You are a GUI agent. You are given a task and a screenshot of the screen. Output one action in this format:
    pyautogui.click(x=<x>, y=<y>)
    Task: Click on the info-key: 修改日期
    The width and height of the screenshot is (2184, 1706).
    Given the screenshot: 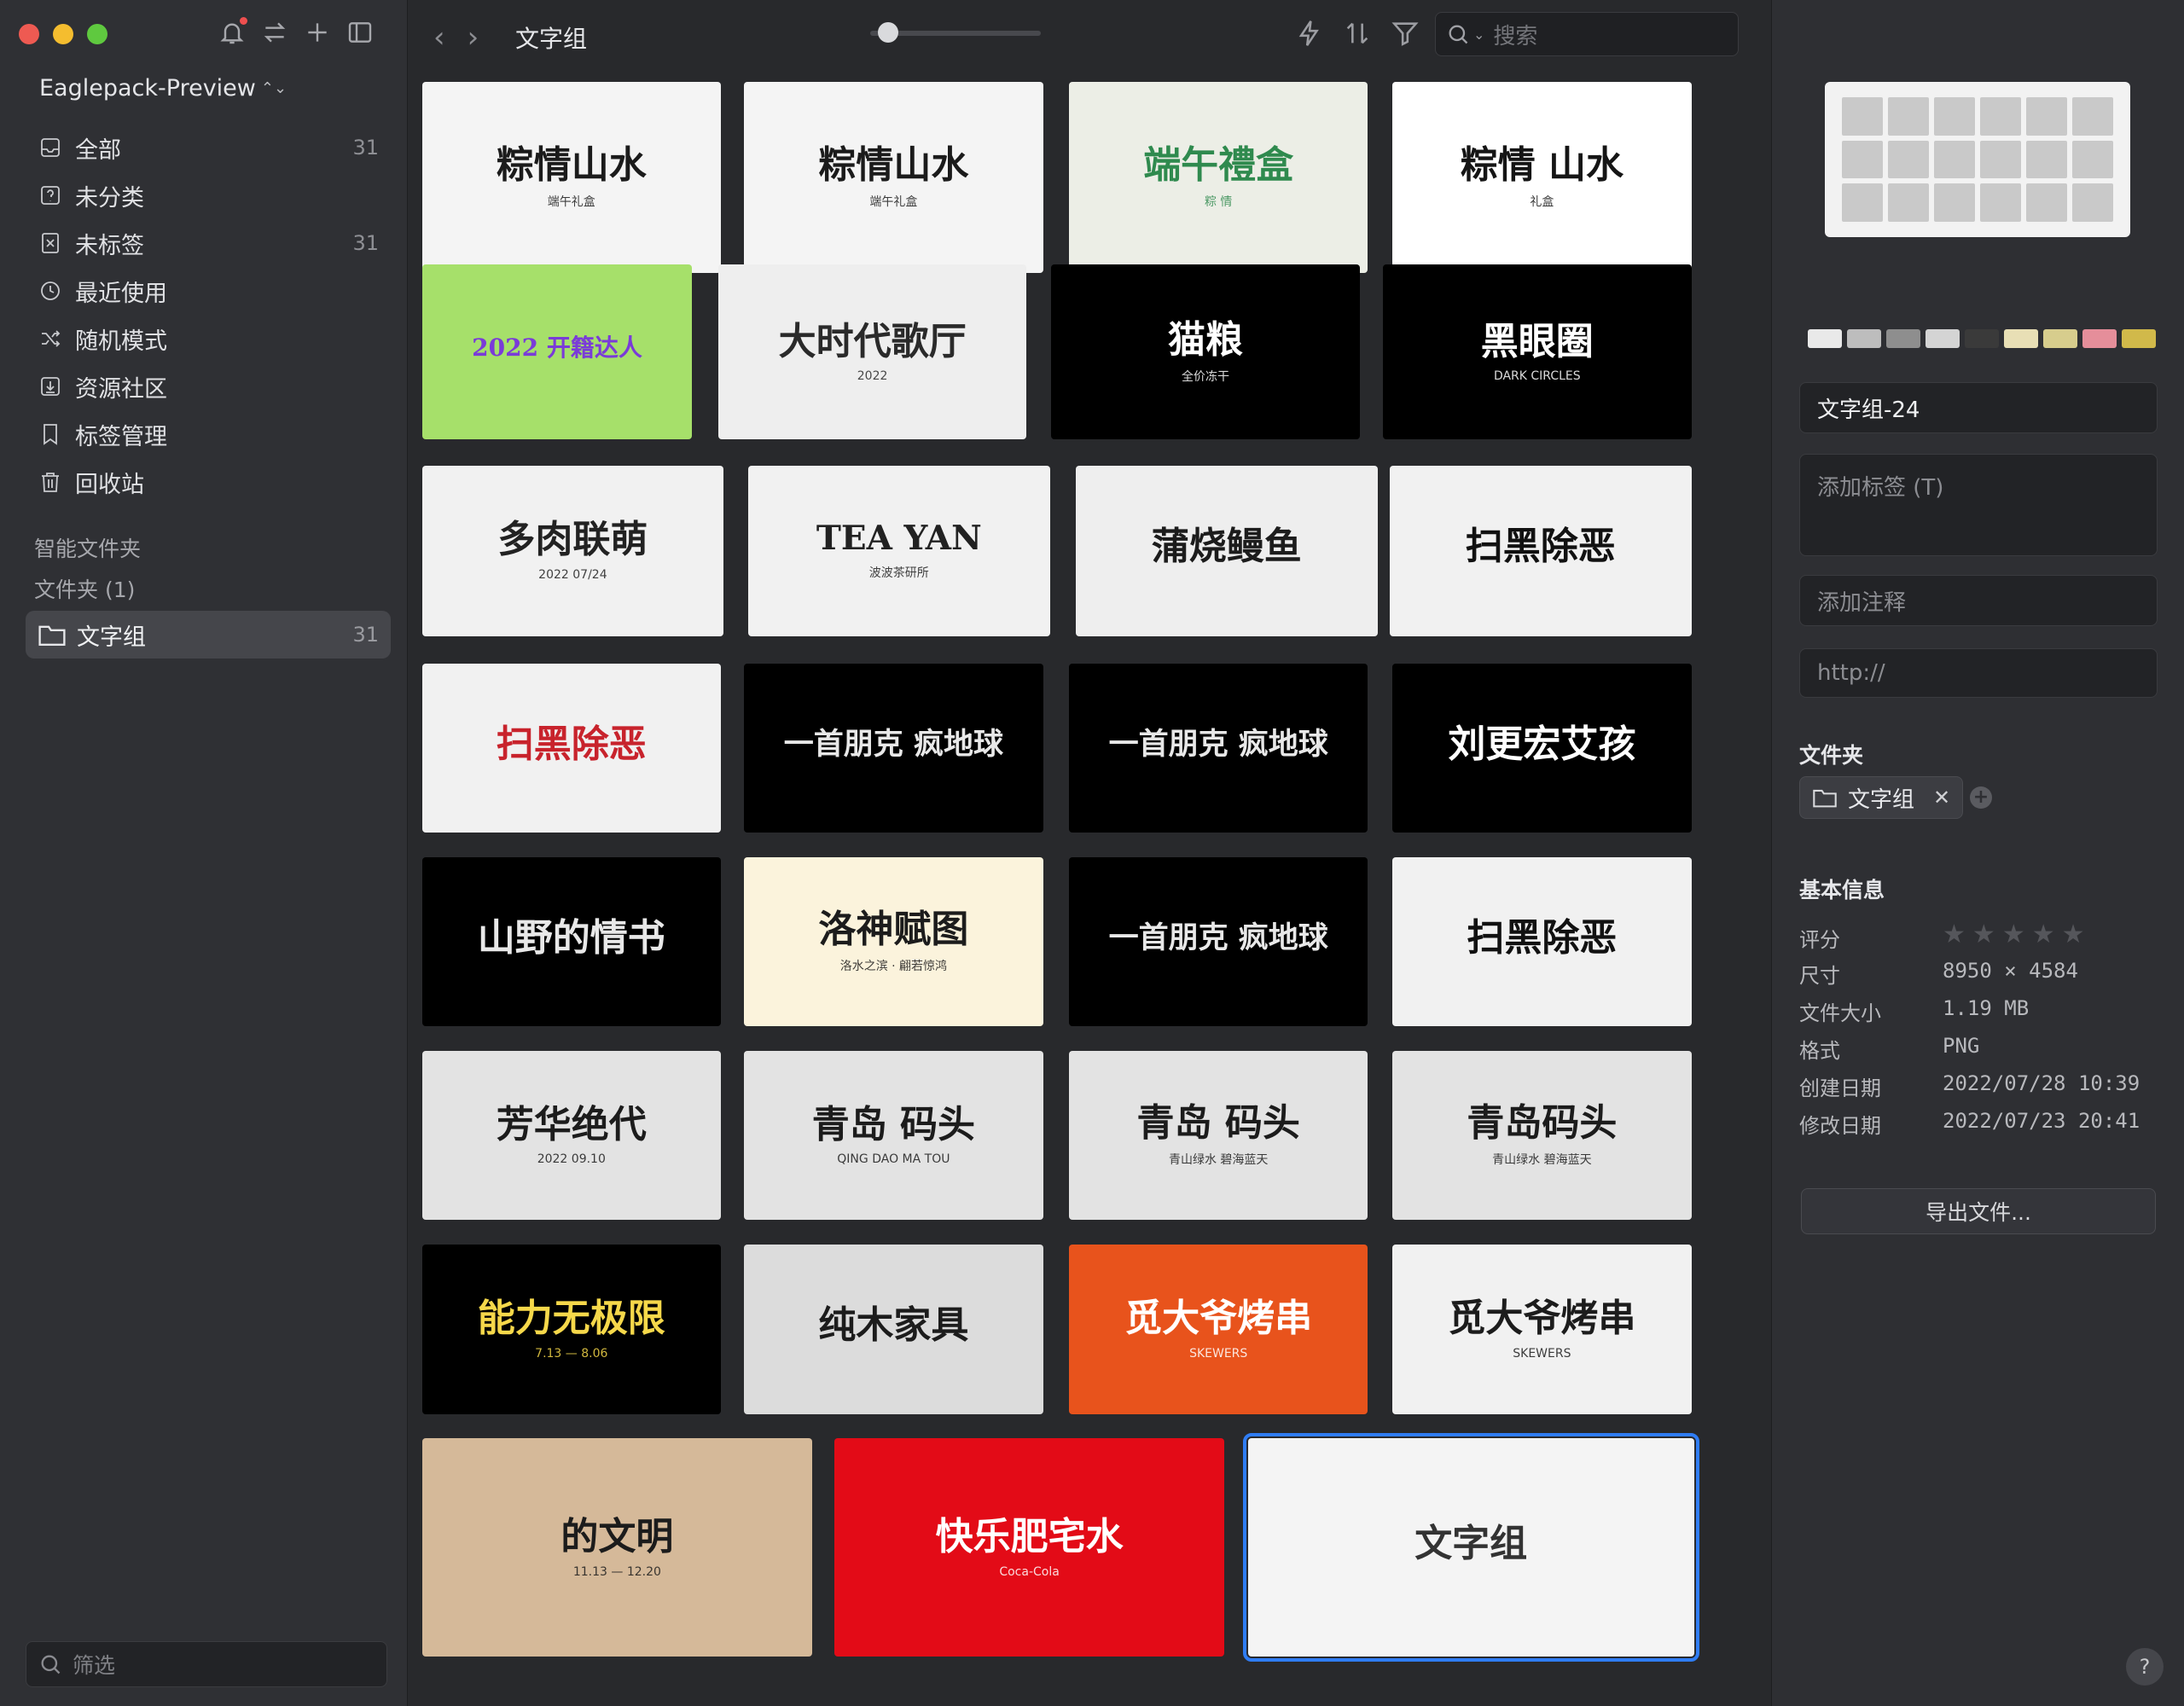 What is the action you would take?
    pyautogui.click(x=1840, y=1126)
    